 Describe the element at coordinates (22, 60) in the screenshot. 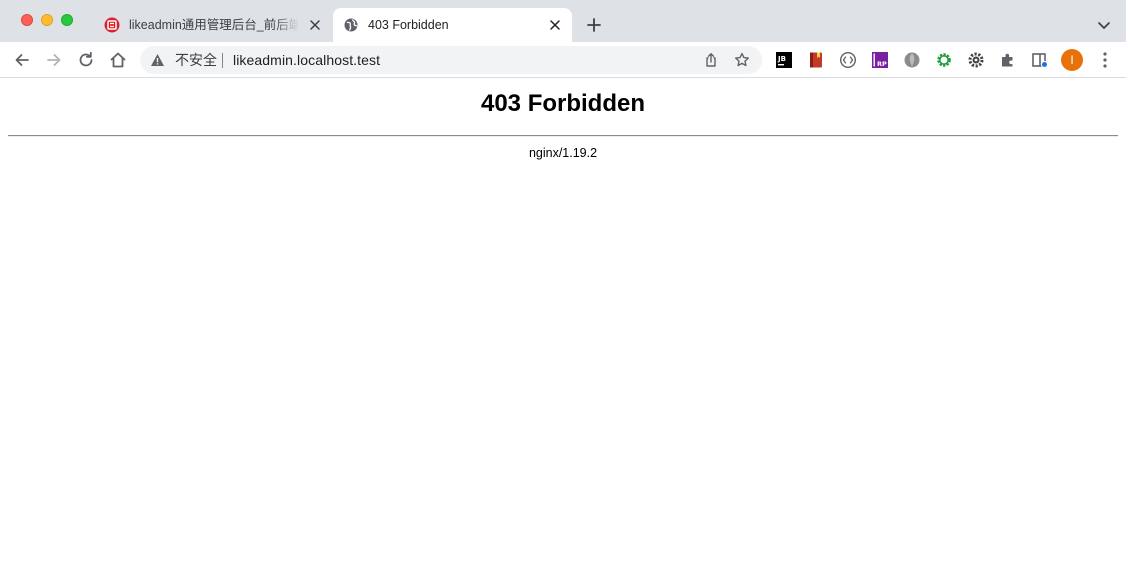

I see `back-button` at that location.